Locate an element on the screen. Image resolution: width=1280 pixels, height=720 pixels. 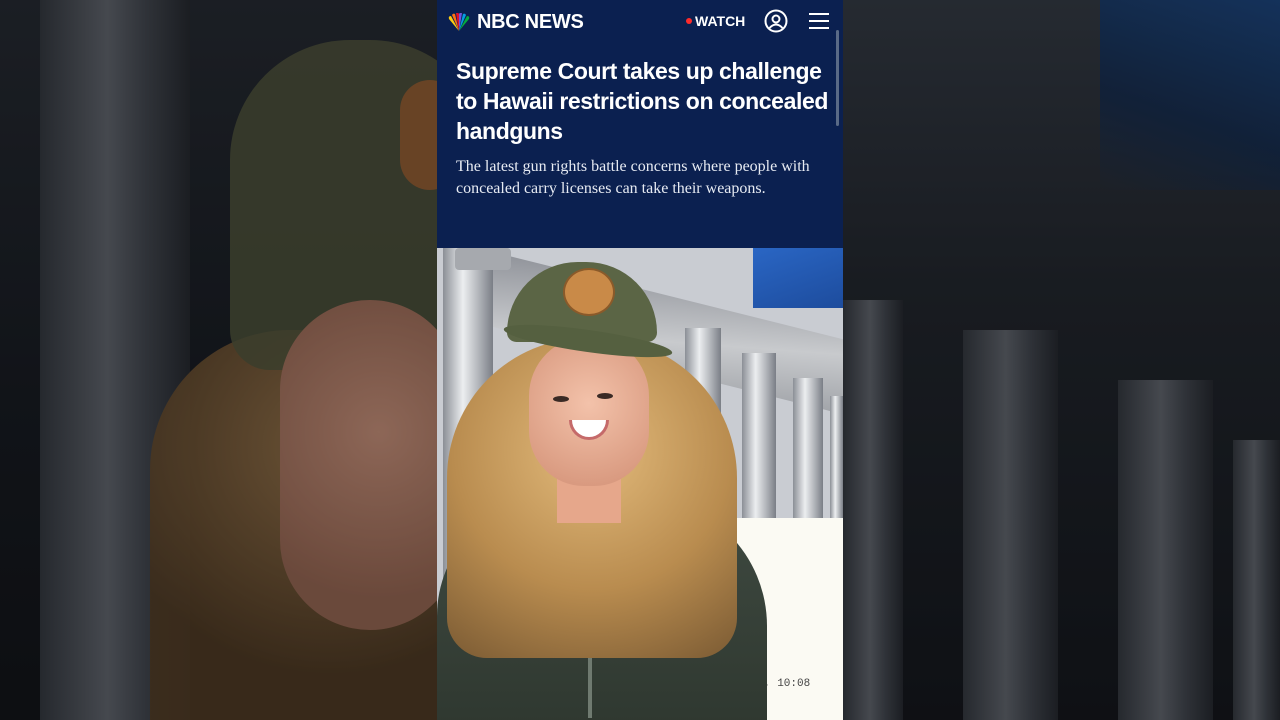
scrollbar is located at coordinates (837, 78).